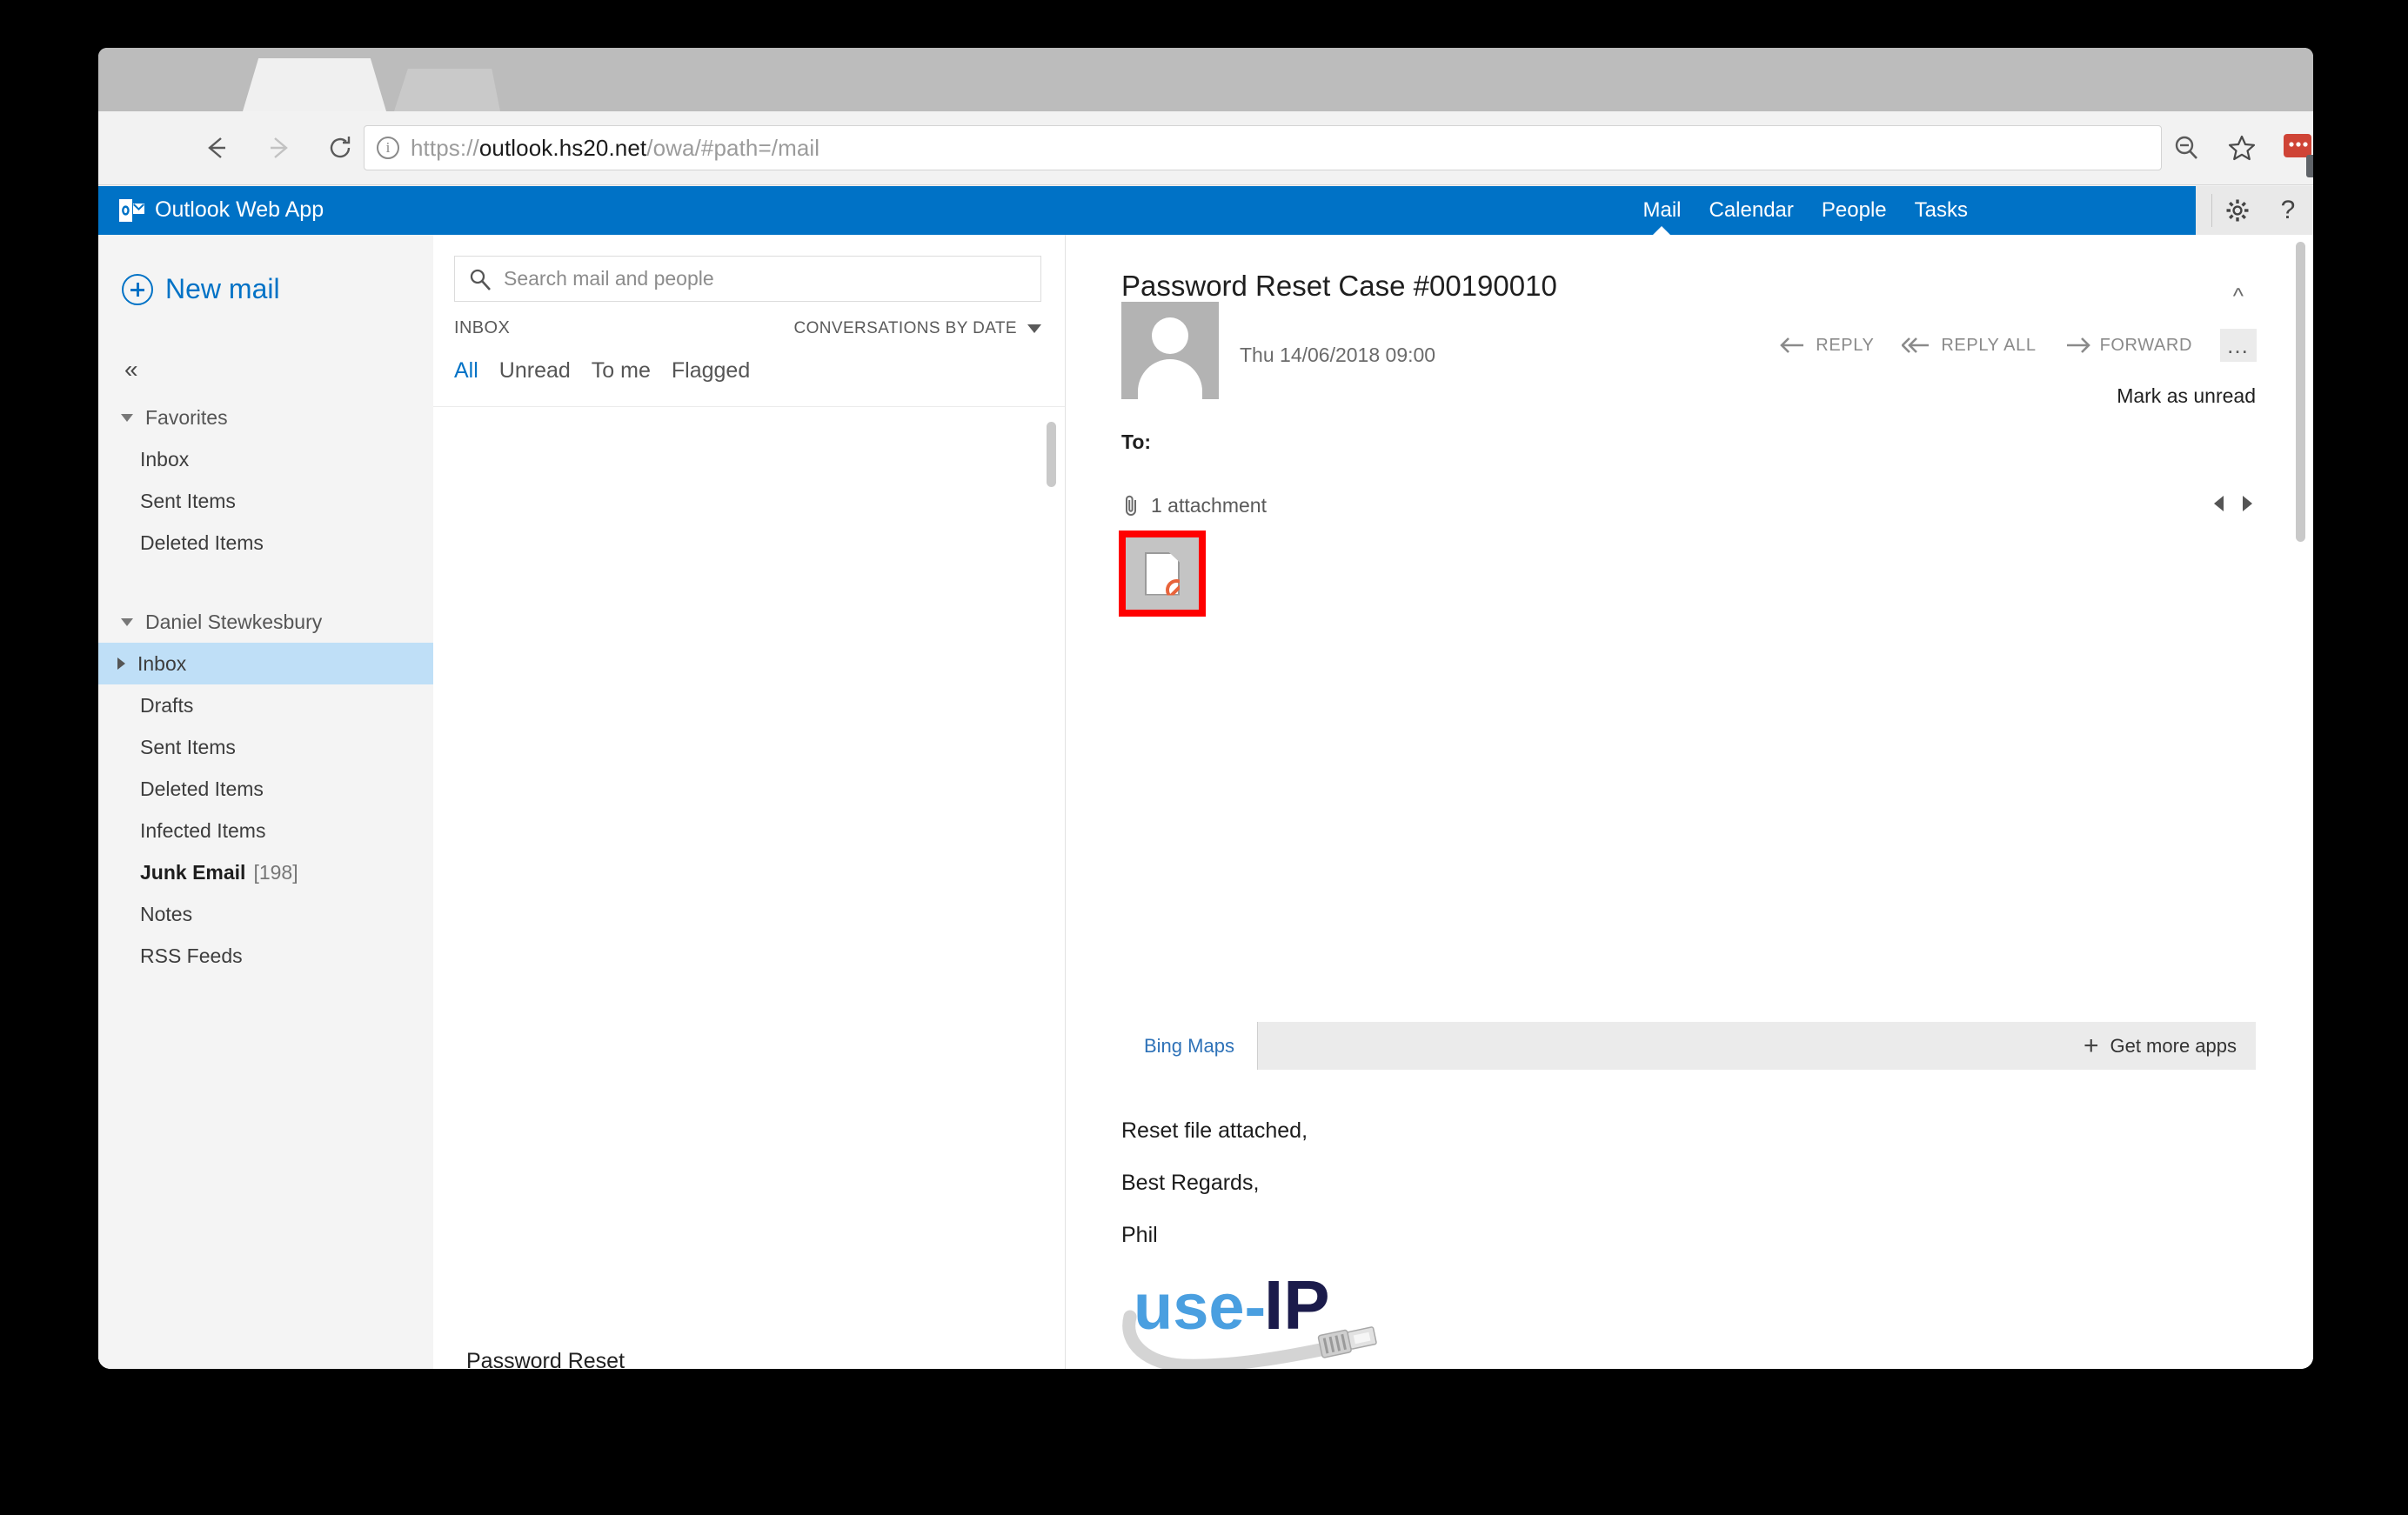 This screenshot has height=1515, width=2408. Describe the element at coordinates (203, 830) in the screenshot. I see `folder-label: Infected Items` at that location.